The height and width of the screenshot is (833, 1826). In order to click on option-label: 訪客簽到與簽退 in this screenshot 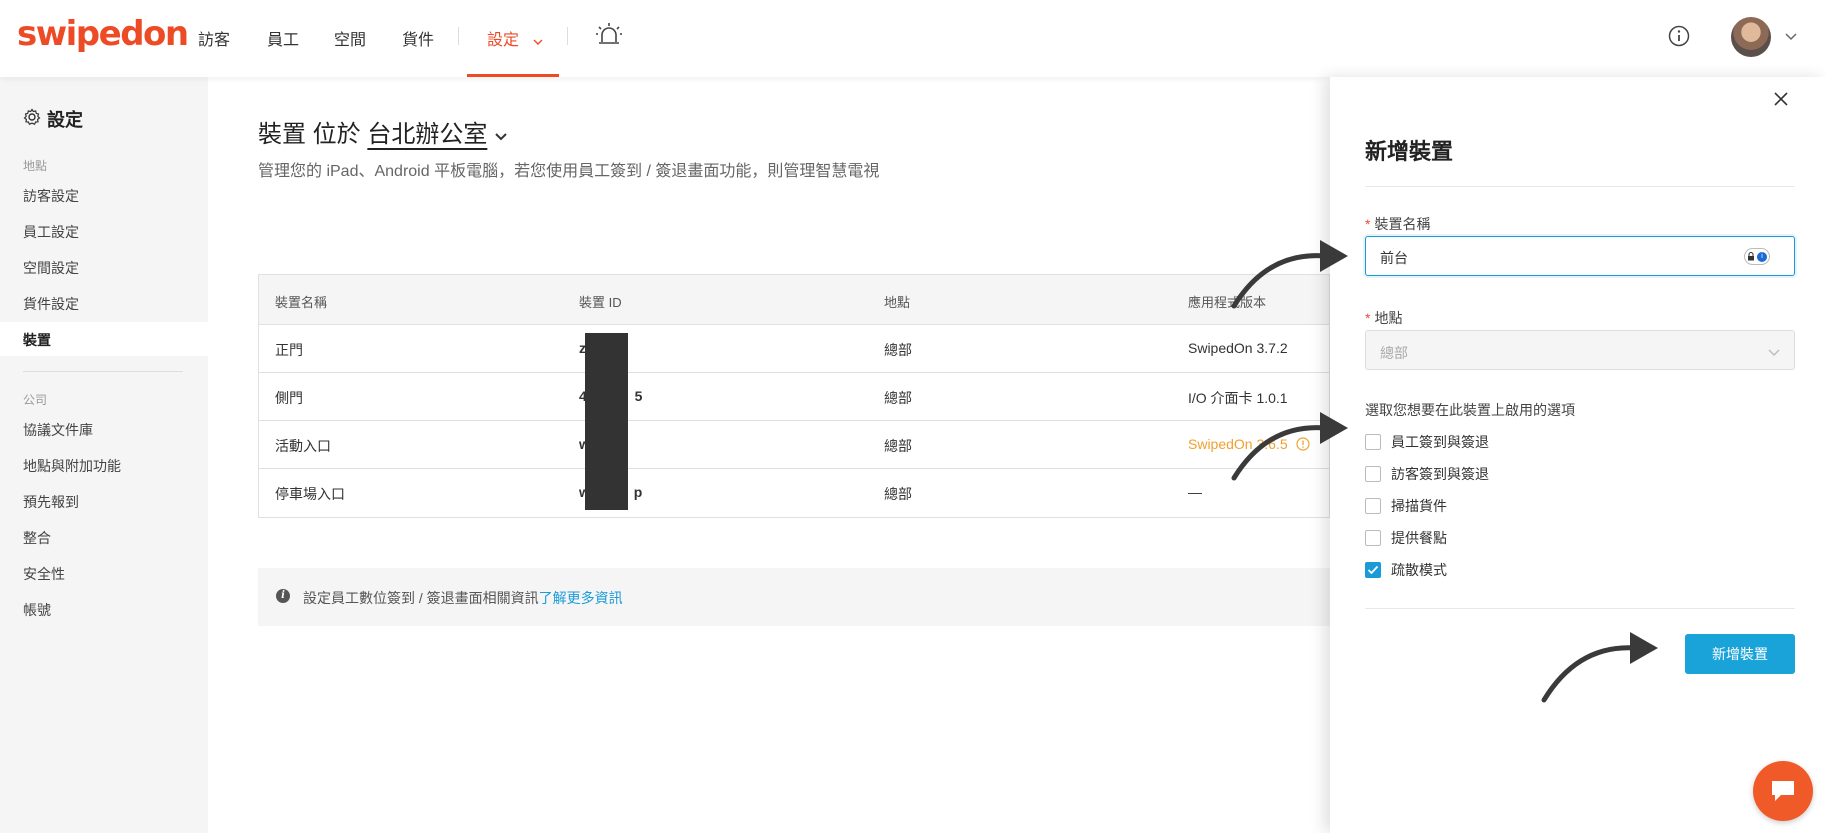, I will do `click(1440, 474)`.